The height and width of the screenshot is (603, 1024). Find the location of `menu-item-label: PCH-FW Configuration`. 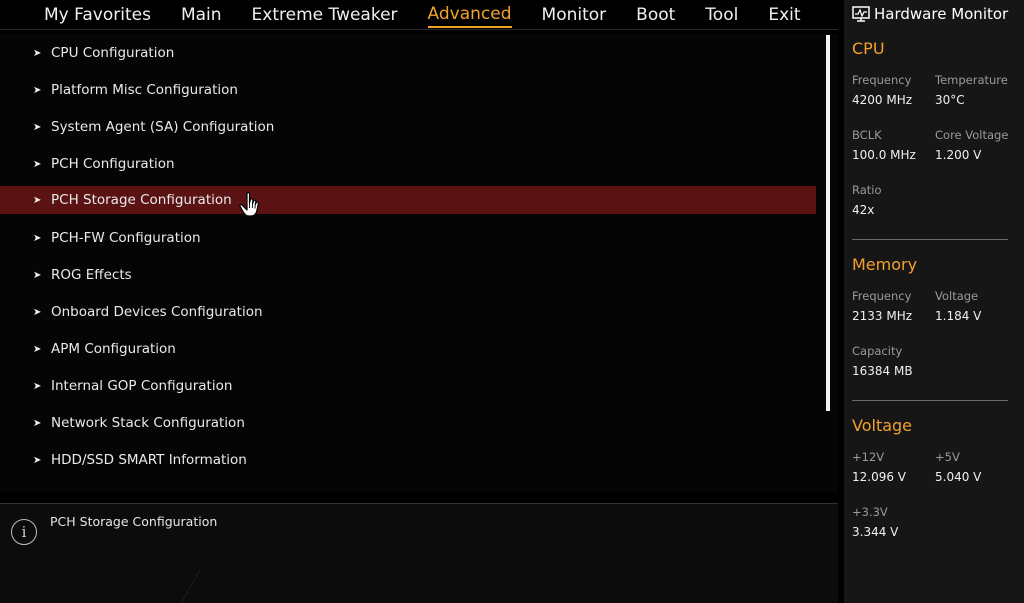

menu-item-label: PCH-FW Configuration is located at coordinates (126, 238).